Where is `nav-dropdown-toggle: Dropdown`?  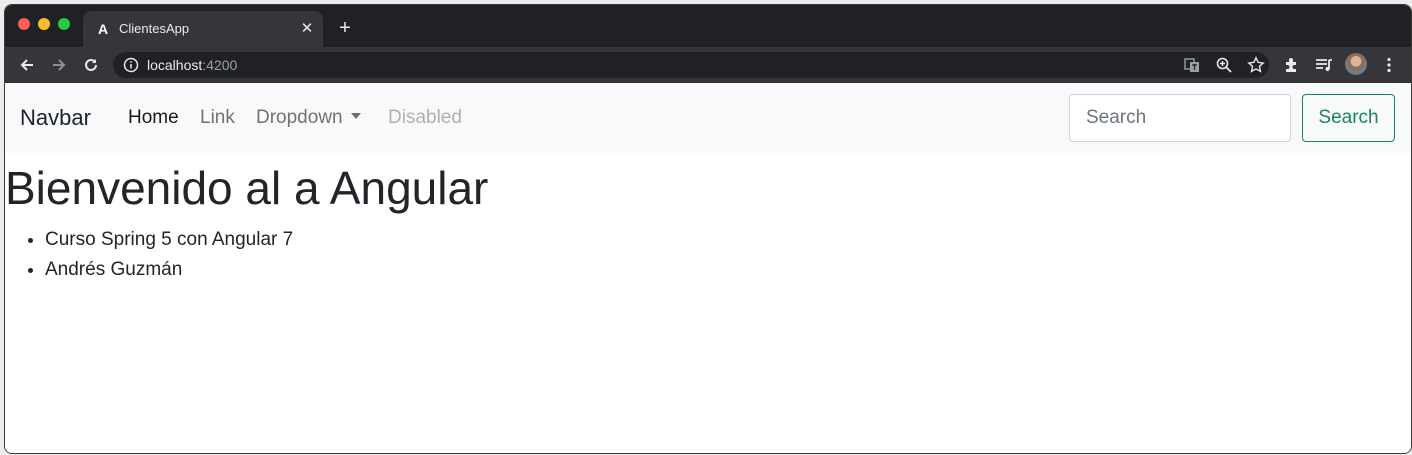
nav-dropdown-toggle: Dropdown is located at coordinates (308, 118).